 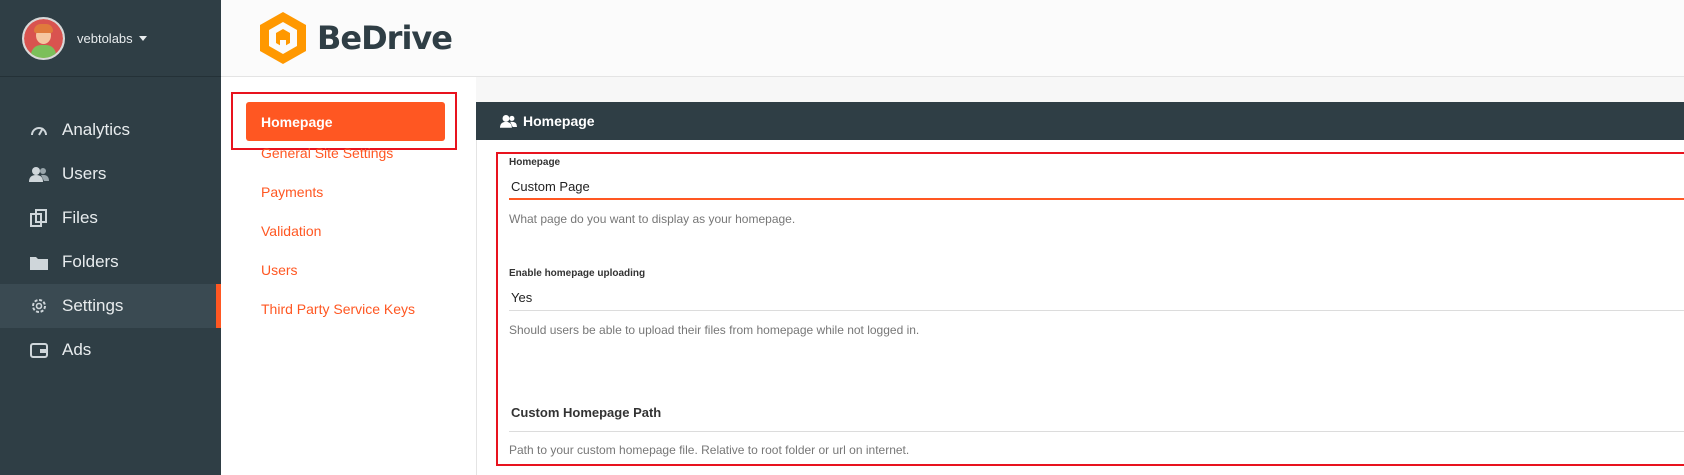 I want to click on ads-icon, so click(x=39, y=350).